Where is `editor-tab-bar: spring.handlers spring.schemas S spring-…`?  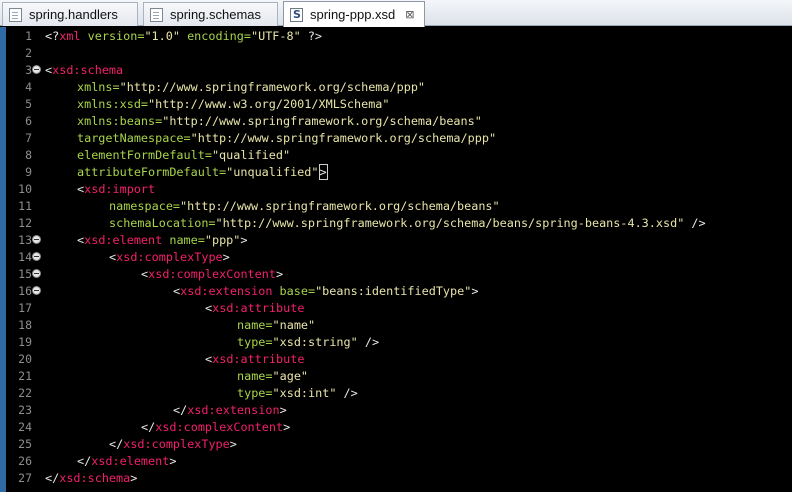 editor-tab-bar: spring.handlers spring.schemas S spring-… is located at coordinates (396, 13).